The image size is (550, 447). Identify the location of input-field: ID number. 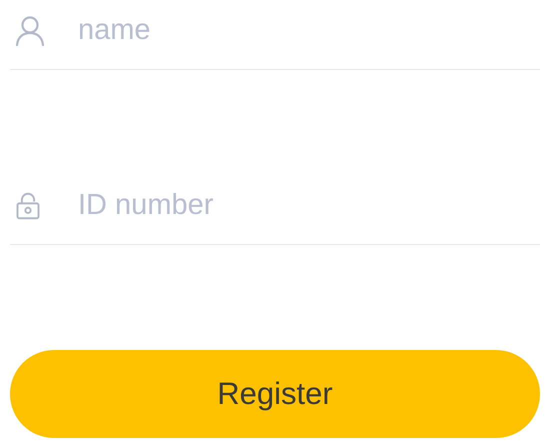
(309, 205).